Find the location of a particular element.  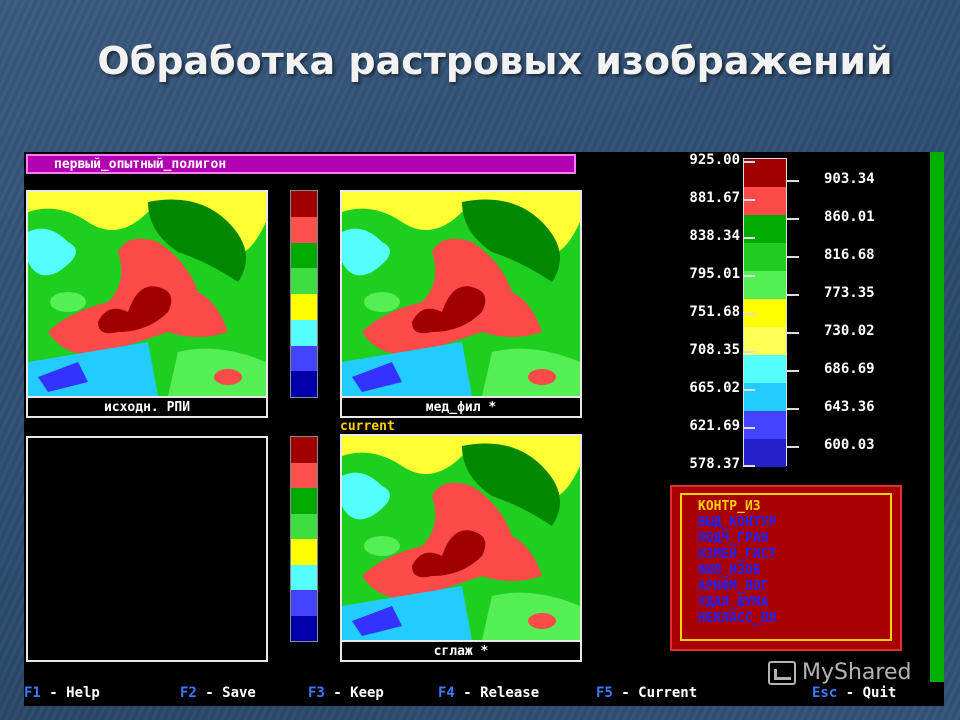

fkey-key: F1 is located at coordinates (32, 693).